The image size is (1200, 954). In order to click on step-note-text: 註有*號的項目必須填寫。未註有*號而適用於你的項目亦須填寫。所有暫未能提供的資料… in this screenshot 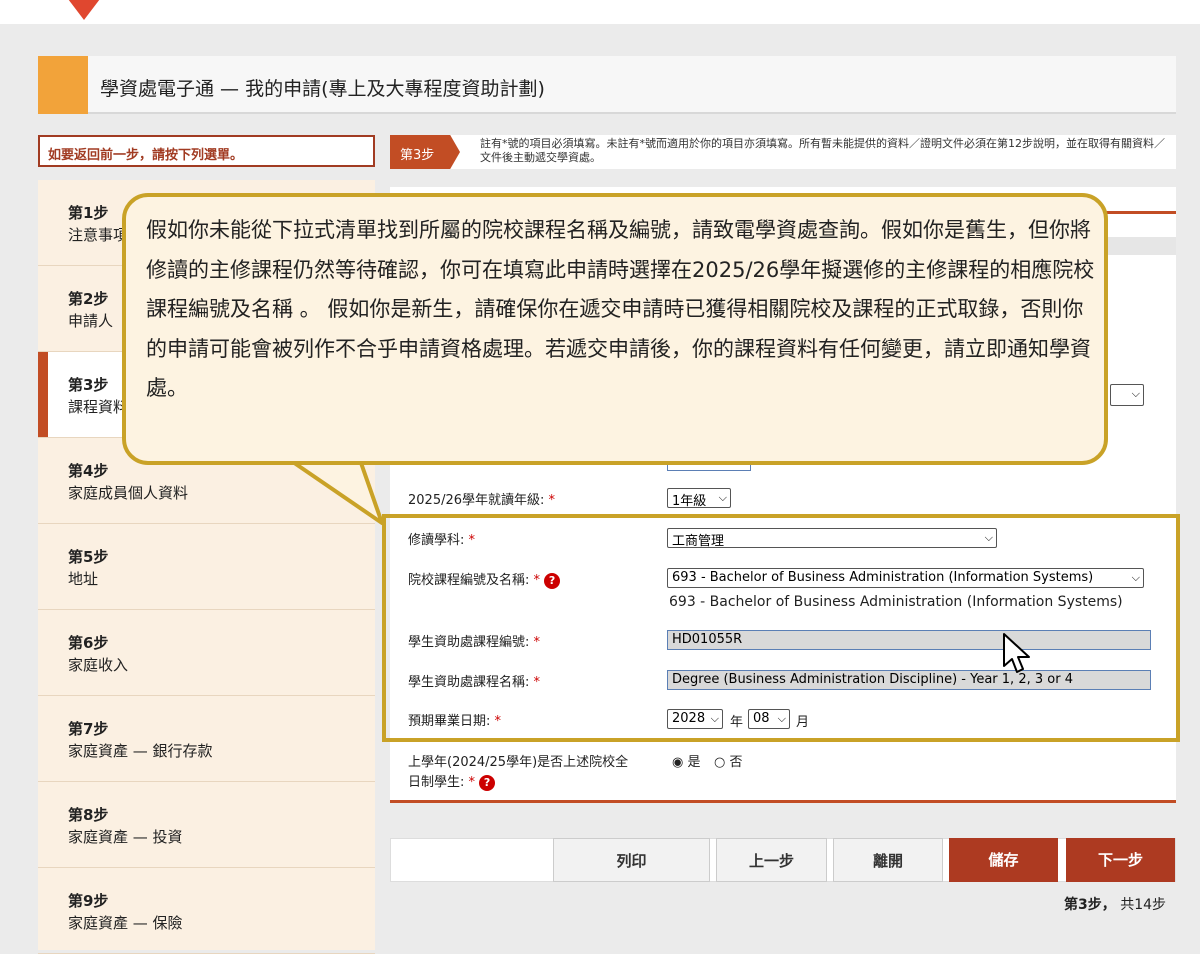, I will do `click(822, 150)`.